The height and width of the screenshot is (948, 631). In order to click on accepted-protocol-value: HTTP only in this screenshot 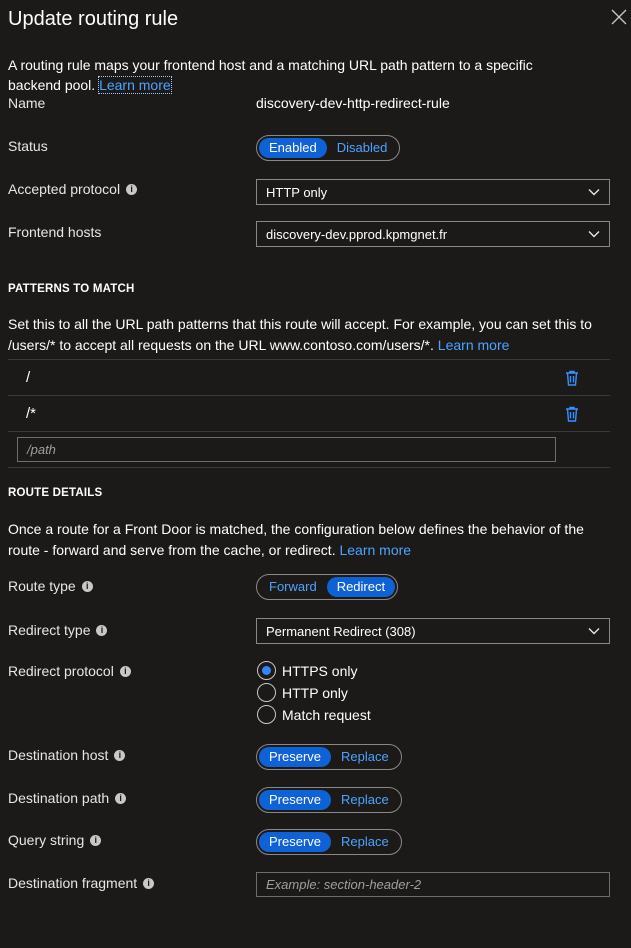, I will do `click(297, 192)`.